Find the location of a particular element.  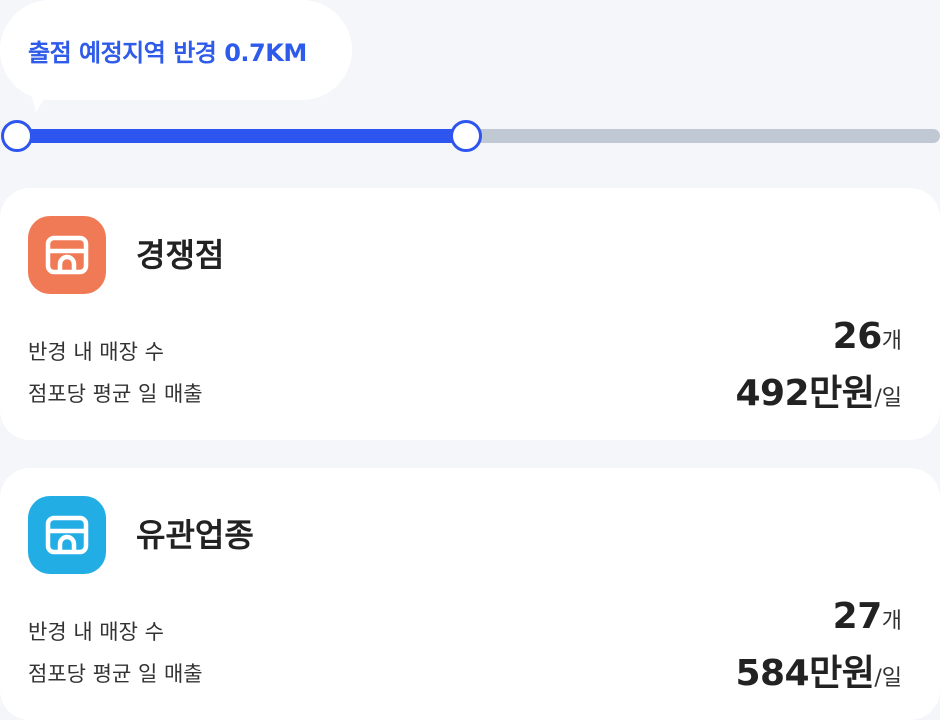

avg-sales-number: 584만원 is located at coordinates (805, 673).